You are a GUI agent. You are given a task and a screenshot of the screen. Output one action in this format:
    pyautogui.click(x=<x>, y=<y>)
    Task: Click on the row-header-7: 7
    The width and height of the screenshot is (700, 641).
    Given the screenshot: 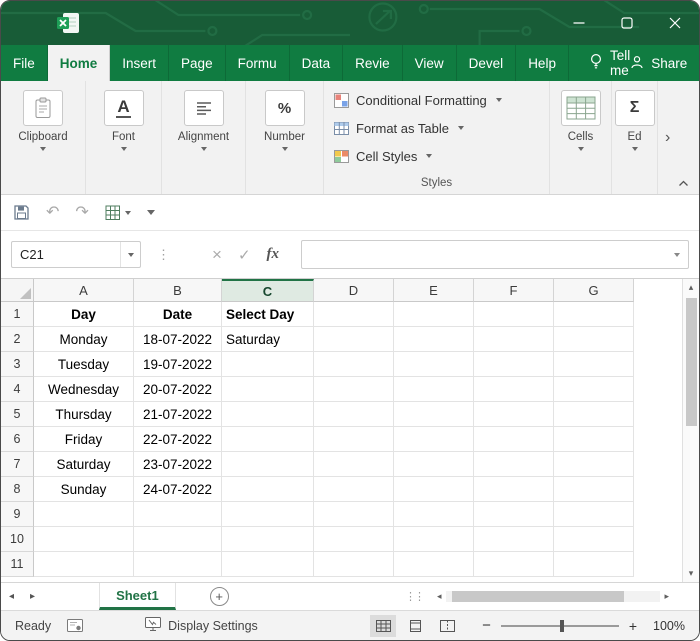 What is the action you would take?
    pyautogui.click(x=17, y=464)
    